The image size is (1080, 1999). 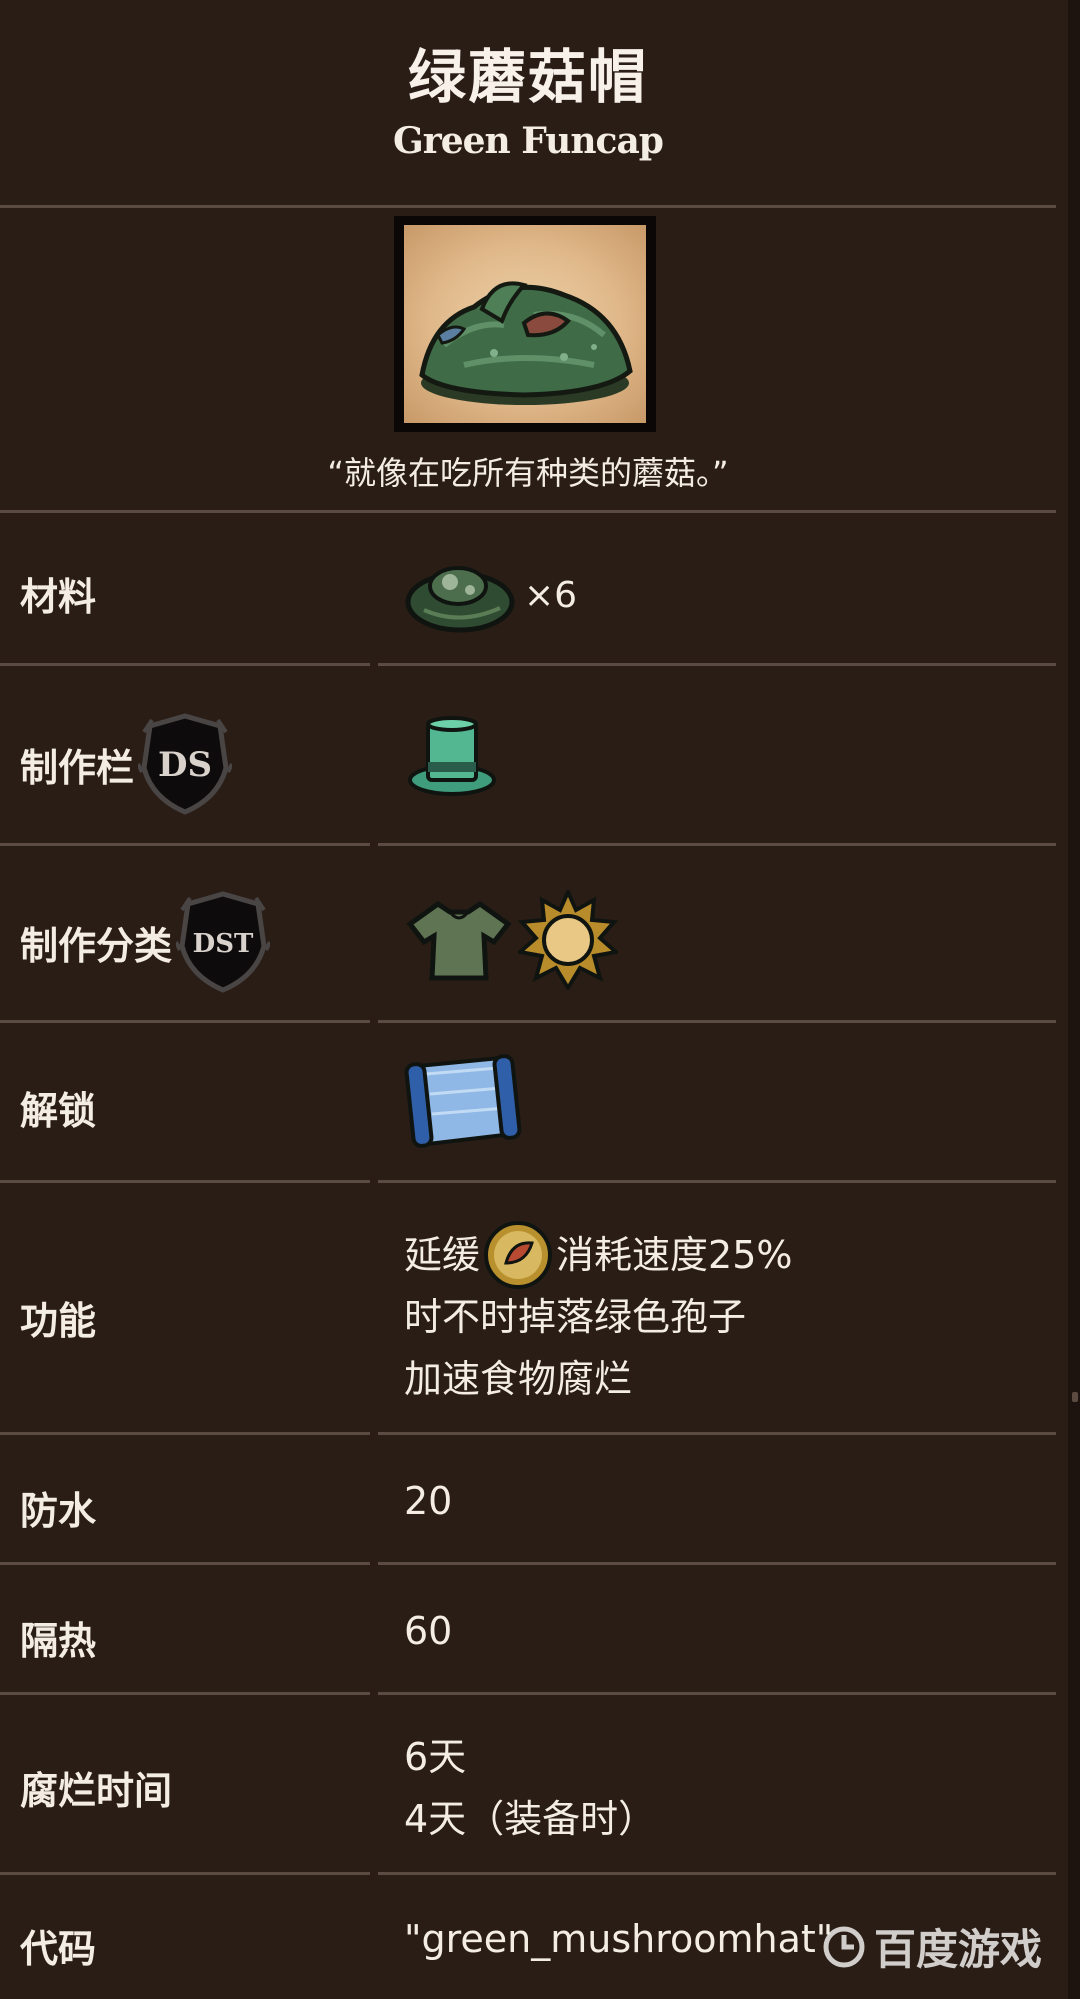 I want to click on code-value: "green_mushroomhat", so click(x=619, y=1939).